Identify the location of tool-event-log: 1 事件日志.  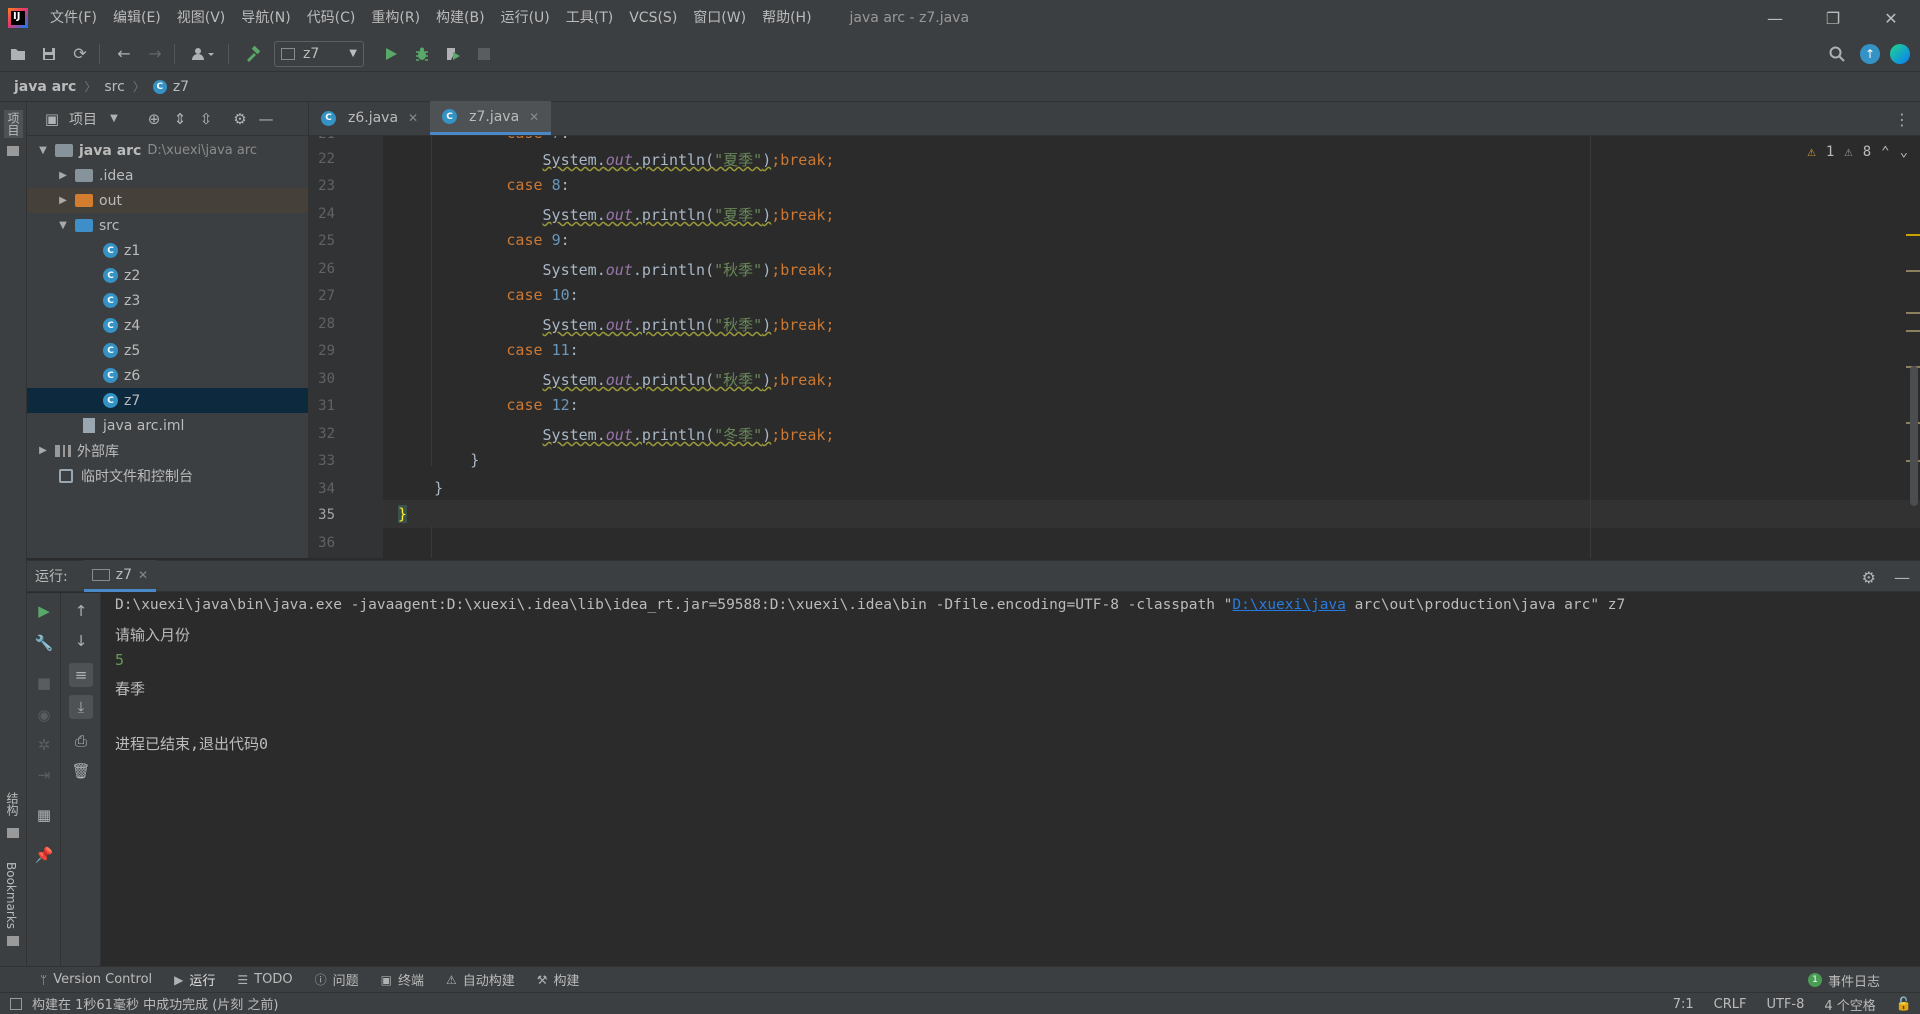
(1843, 980).